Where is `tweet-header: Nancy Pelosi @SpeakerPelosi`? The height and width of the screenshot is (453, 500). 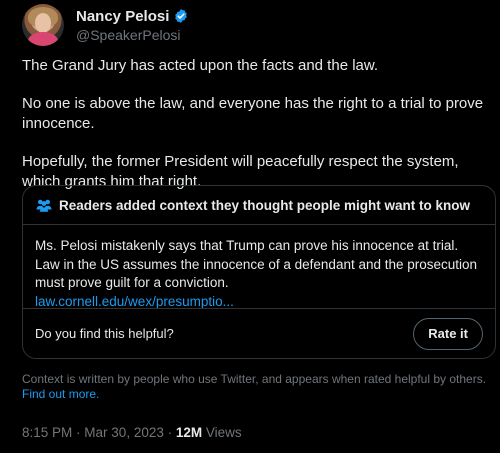
tweet-header: Nancy Pelosi @SpeakerPelosi is located at coordinates (105, 25).